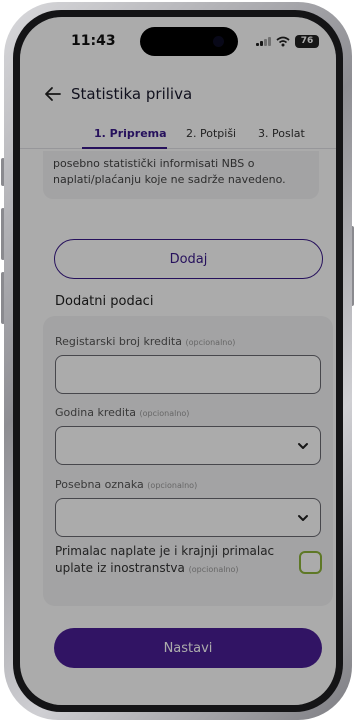 The width and height of the screenshot is (355, 722). I want to click on status-icons: 76, so click(287, 41).